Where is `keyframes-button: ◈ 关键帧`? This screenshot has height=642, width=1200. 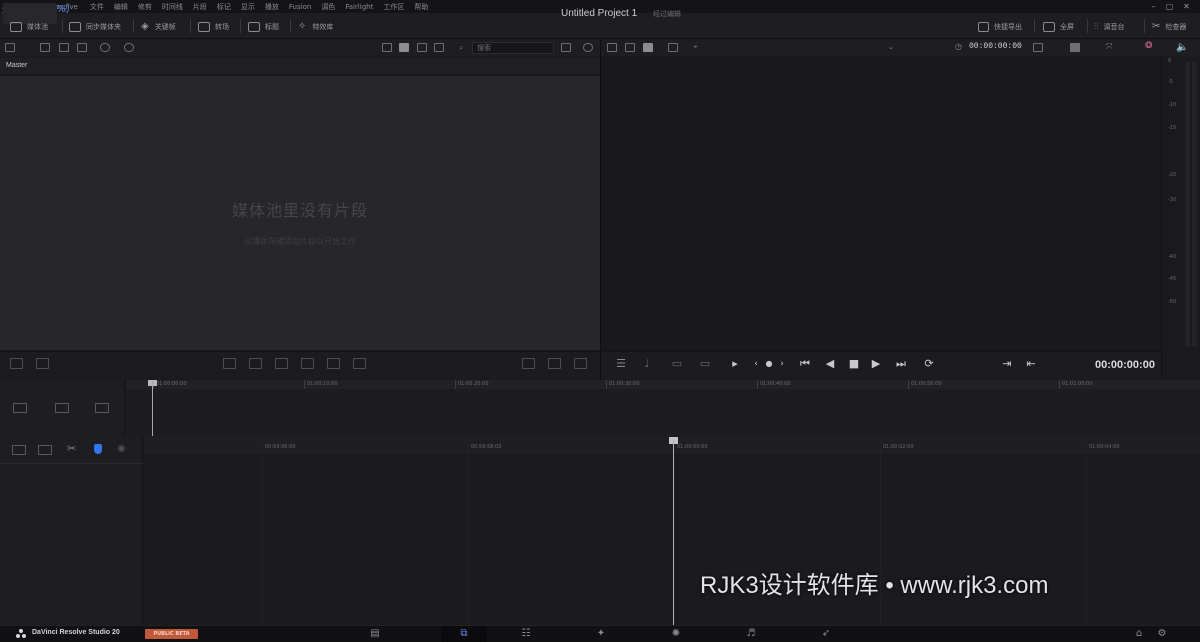 keyframes-button: ◈ 关键帧 is located at coordinates (158, 26).